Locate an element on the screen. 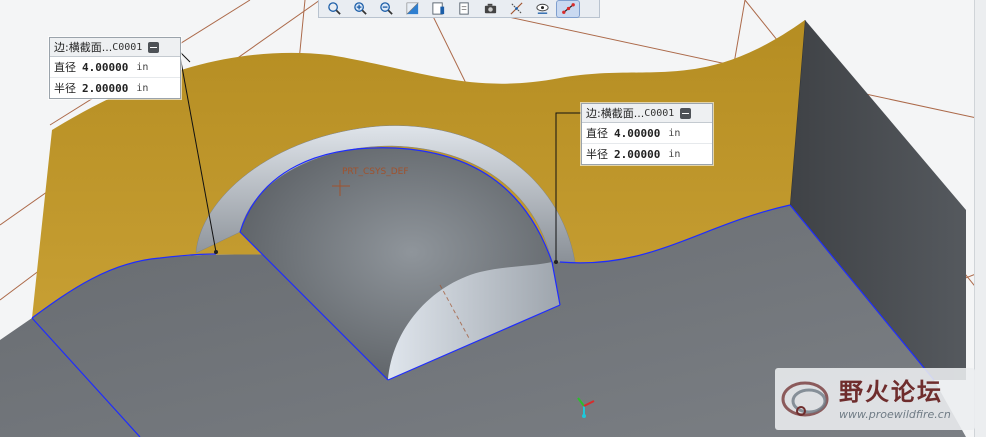 The height and width of the screenshot is (437, 986). annotation-display-button is located at coordinates (542, 9).